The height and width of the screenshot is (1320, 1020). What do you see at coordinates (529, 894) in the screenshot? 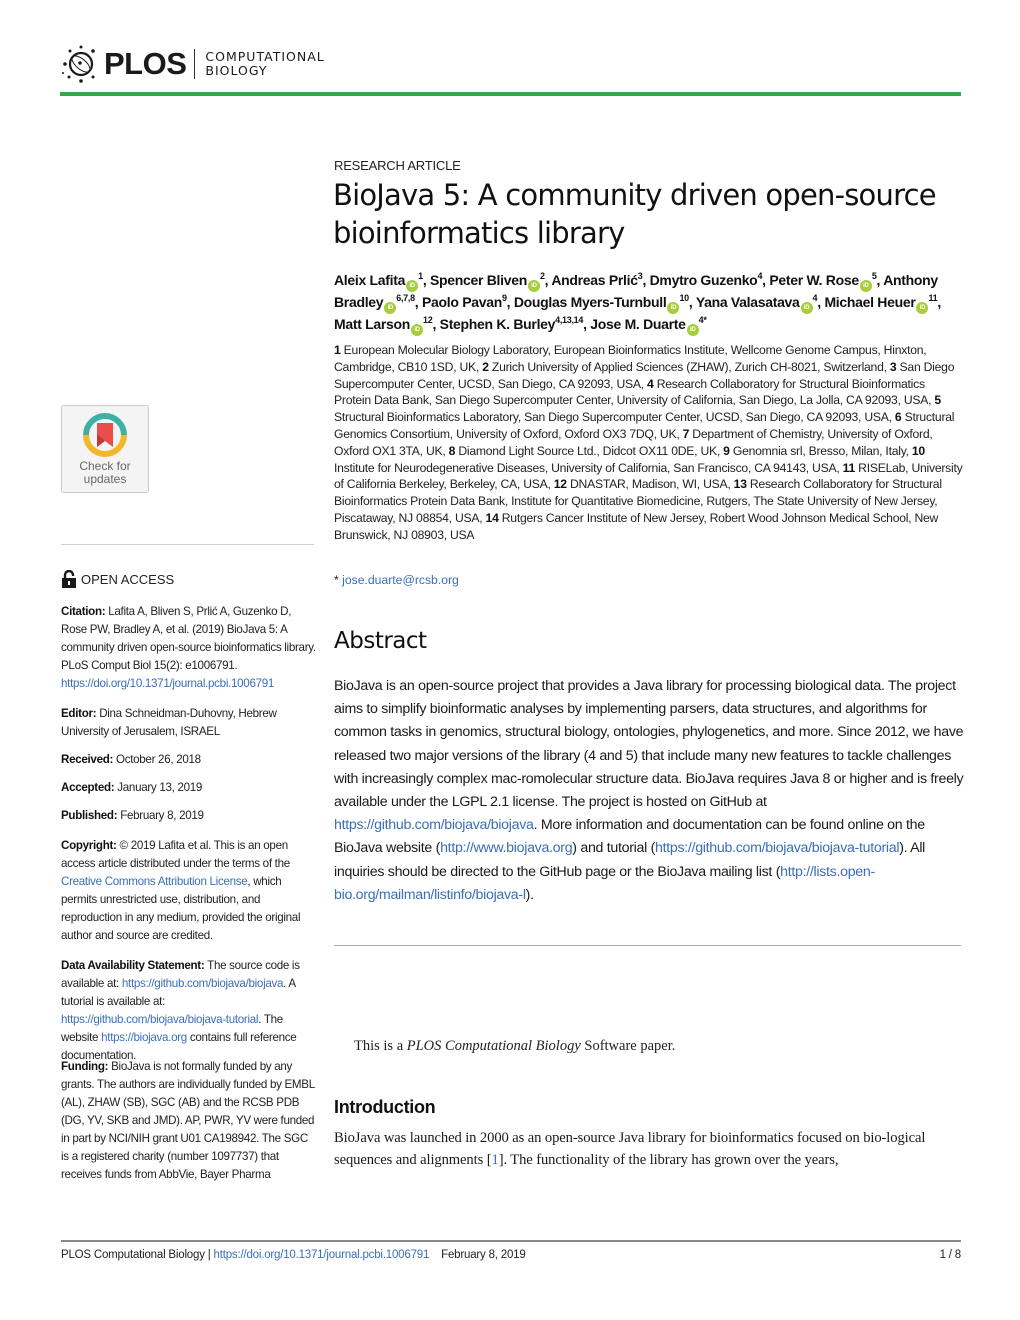
I see `abstract-text-5: ).` at bounding box center [529, 894].